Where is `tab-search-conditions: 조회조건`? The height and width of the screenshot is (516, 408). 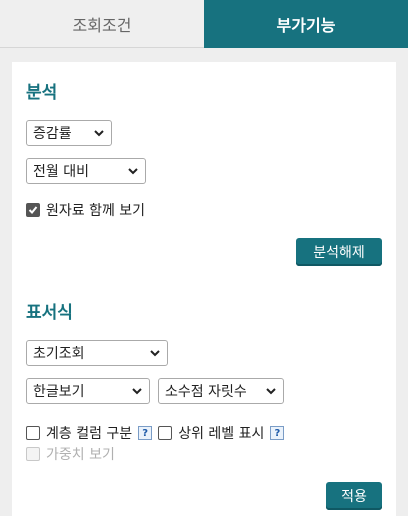
tab-search-conditions: 조회조건 is located at coordinates (102, 24).